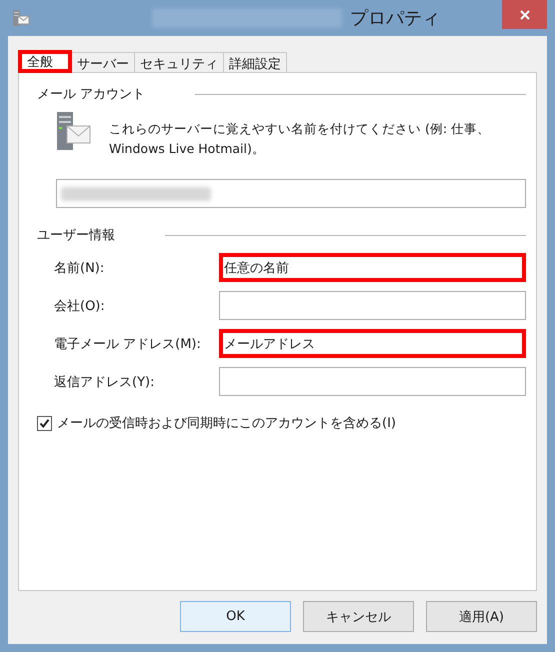 Image resolution: width=555 pixels, height=652 pixels. Describe the element at coordinates (79, 268) in the screenshot. I see `field-label: 名前(N):` at that location.